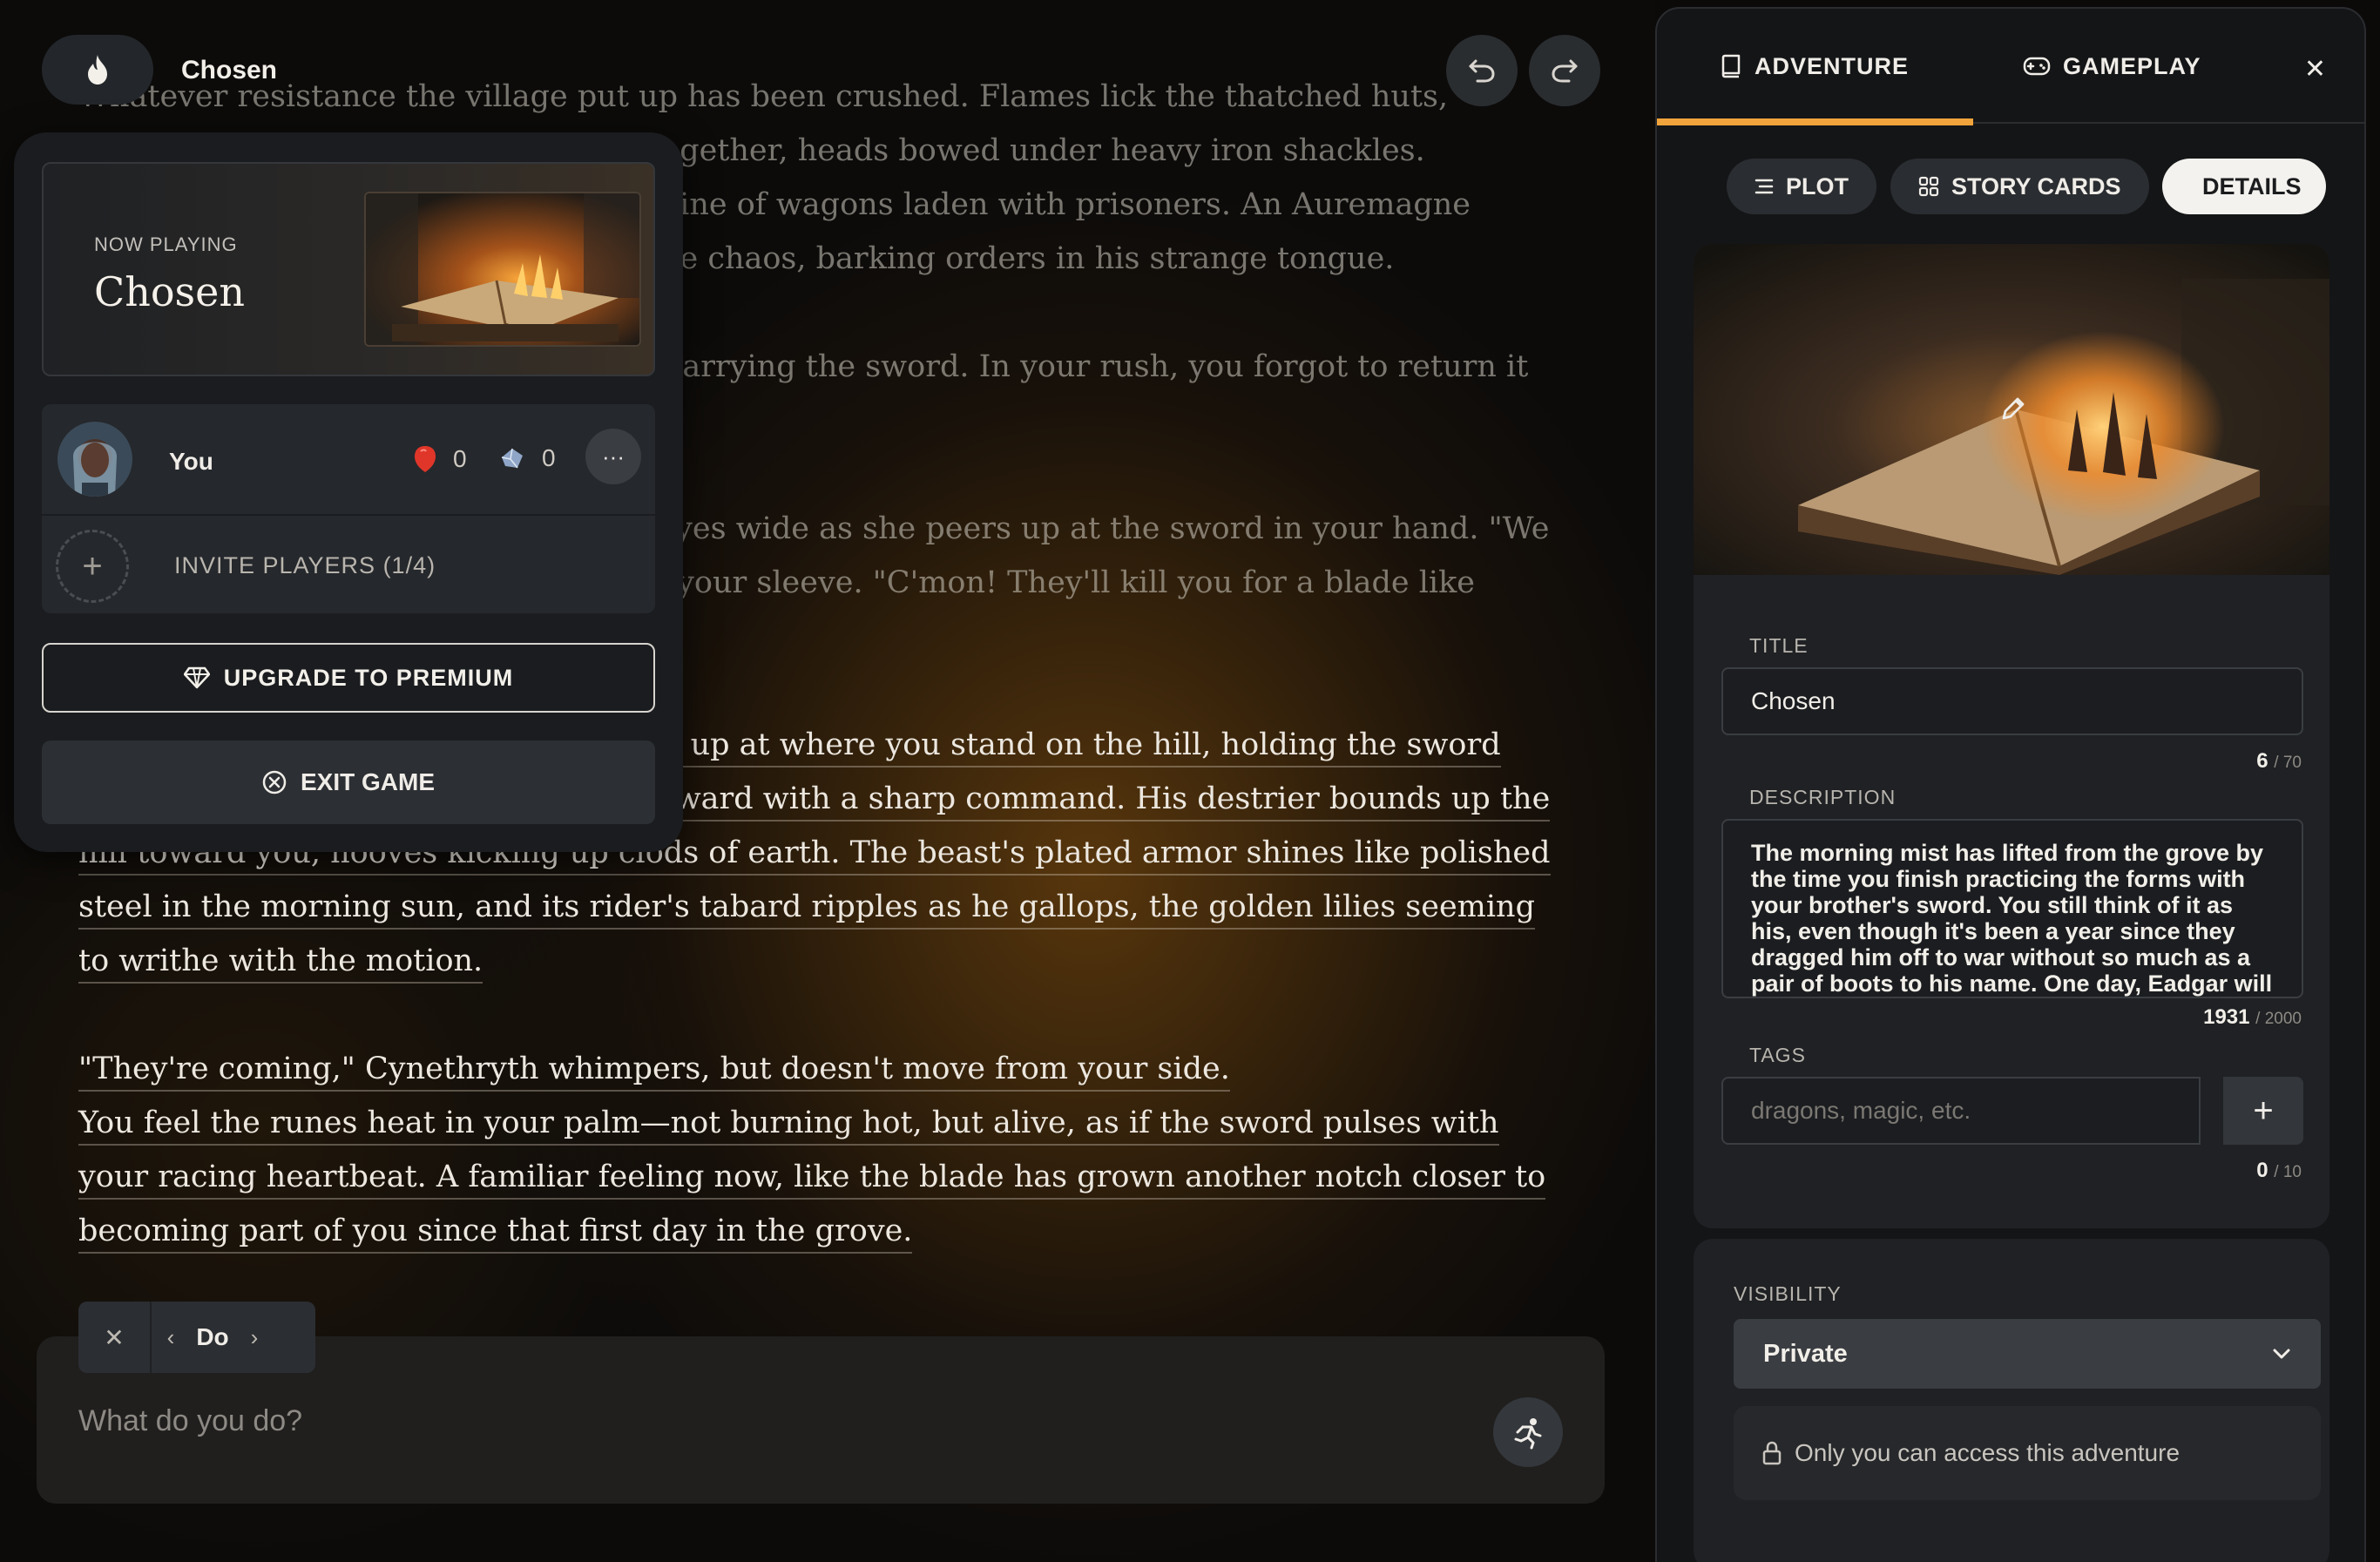  I want to click on exit-label: EXIT GAME, so click(367, 781).